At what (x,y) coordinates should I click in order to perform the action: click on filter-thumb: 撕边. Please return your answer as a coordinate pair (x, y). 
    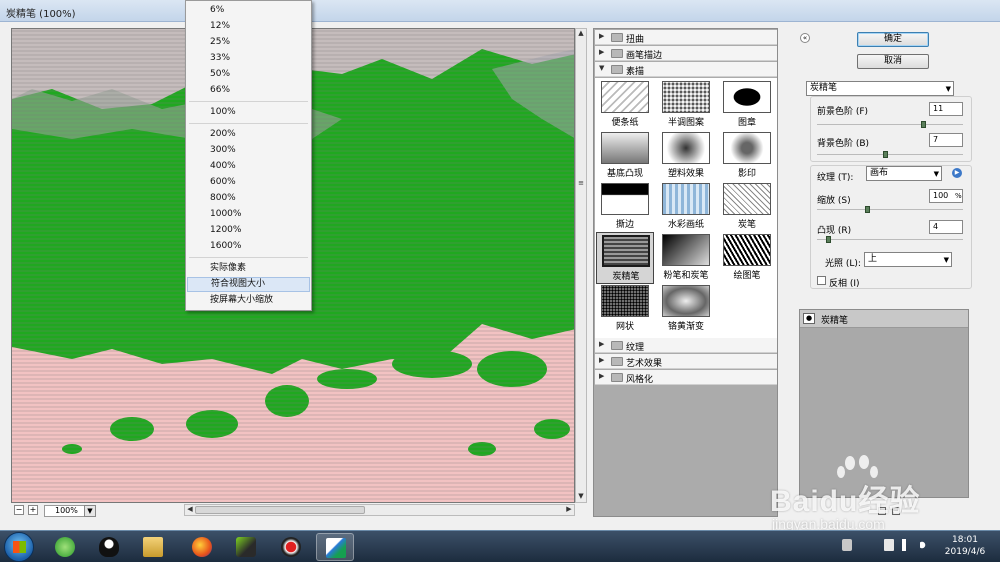
    Looking at the image, I should click on (625, 207).